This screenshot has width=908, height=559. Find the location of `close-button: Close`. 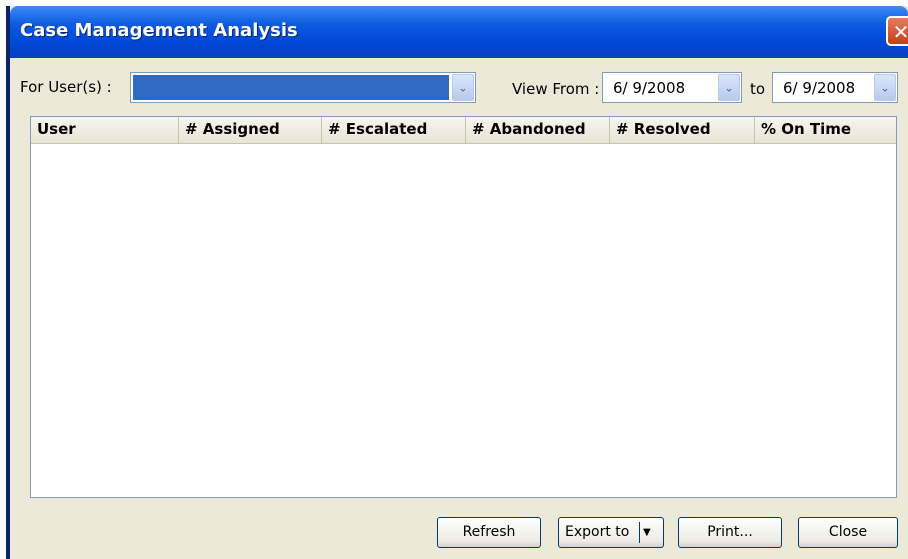

close-button: Close is located at coordinates (848, 532).